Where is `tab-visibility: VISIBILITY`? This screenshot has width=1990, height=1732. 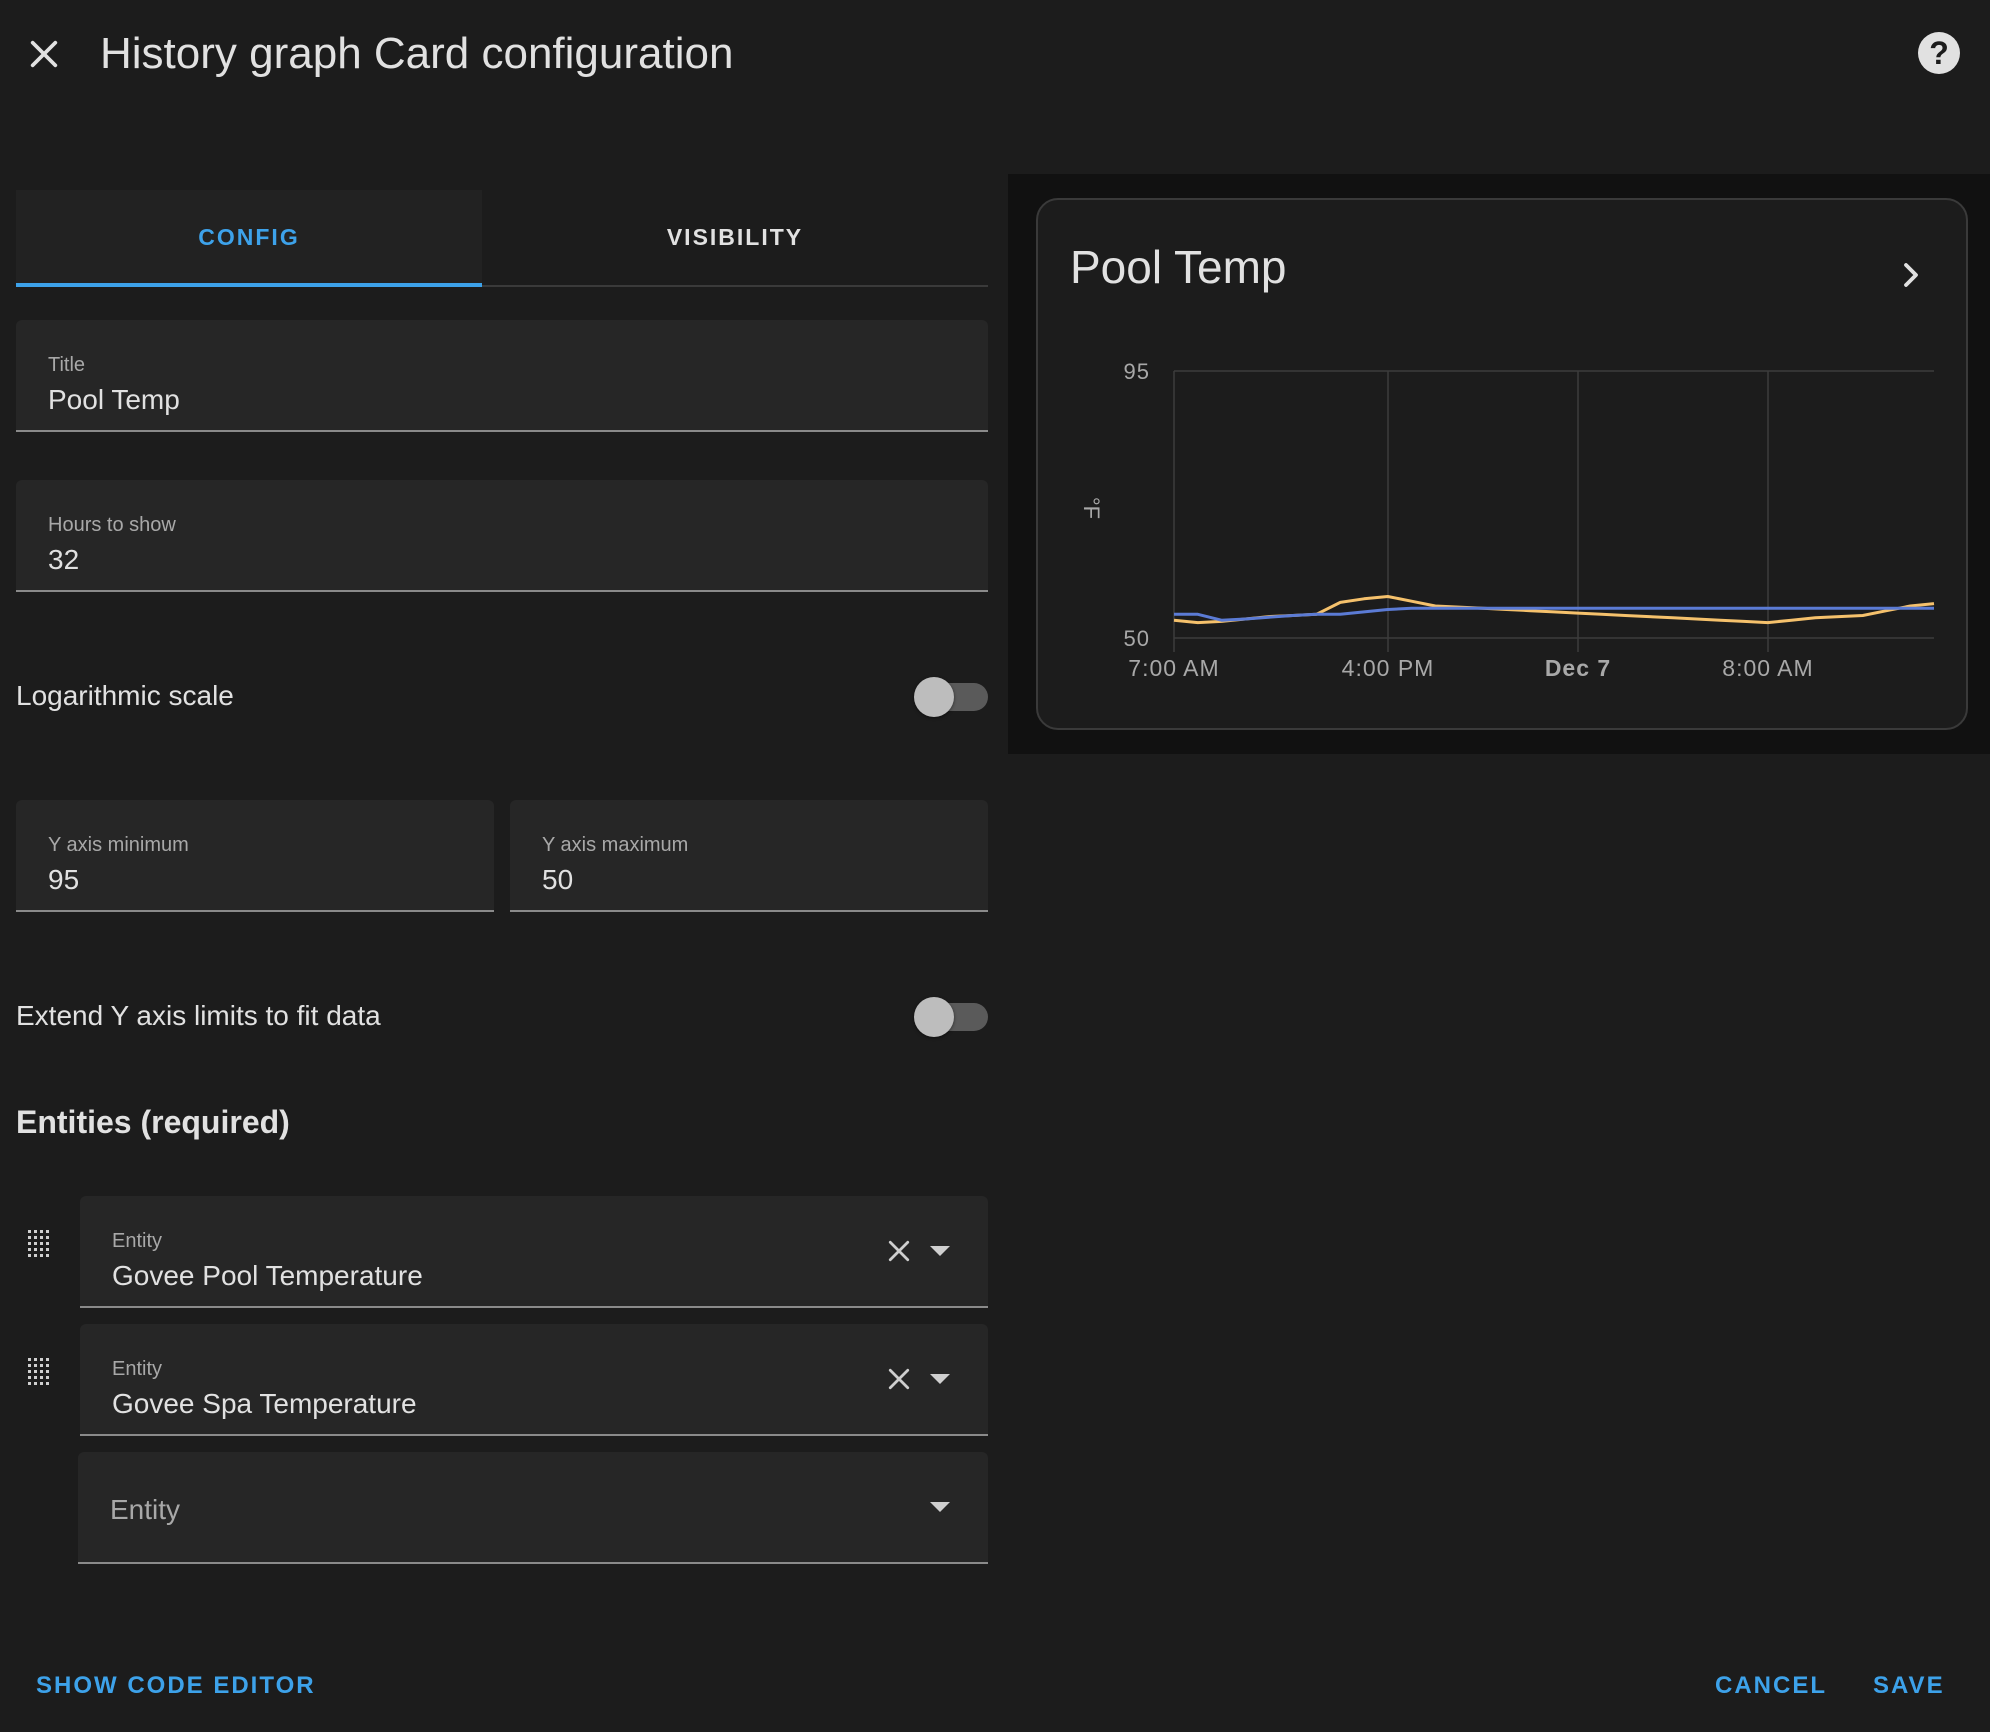
tab-visibility: VISIBILITY is located at coordinates (735, 237).